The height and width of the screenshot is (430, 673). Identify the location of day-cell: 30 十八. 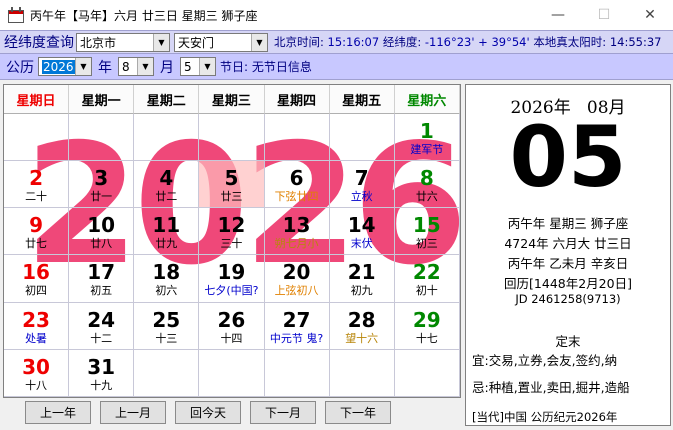
(37, 373).